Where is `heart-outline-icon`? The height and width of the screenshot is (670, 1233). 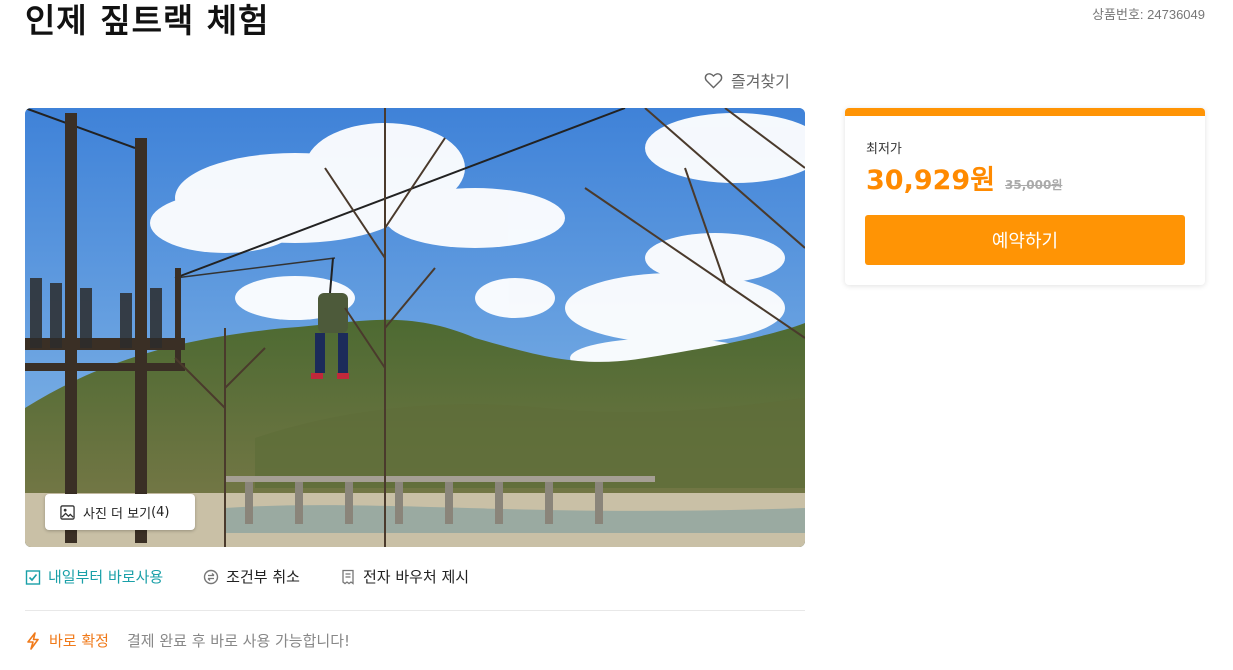 heart-outline-icon is located at coordinates (713, 80).